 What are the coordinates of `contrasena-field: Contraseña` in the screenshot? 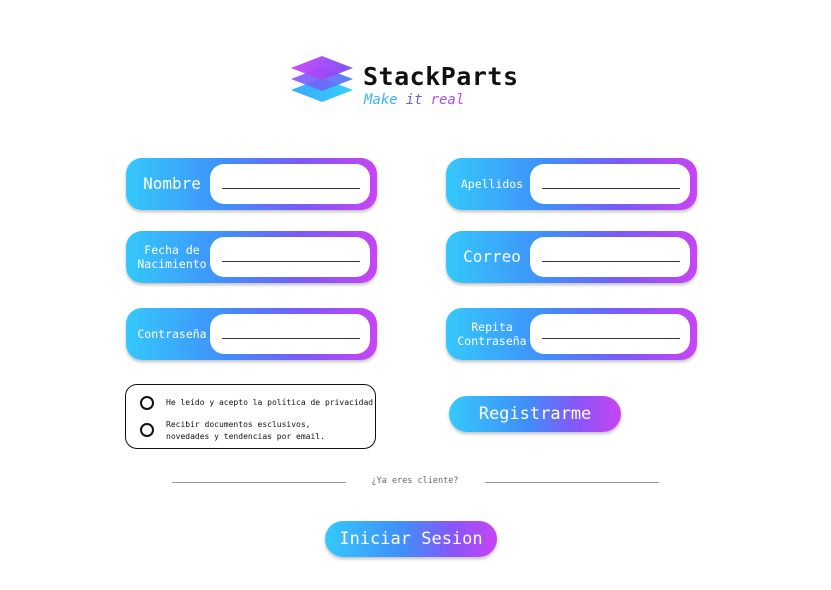 It's located at (251, 334).